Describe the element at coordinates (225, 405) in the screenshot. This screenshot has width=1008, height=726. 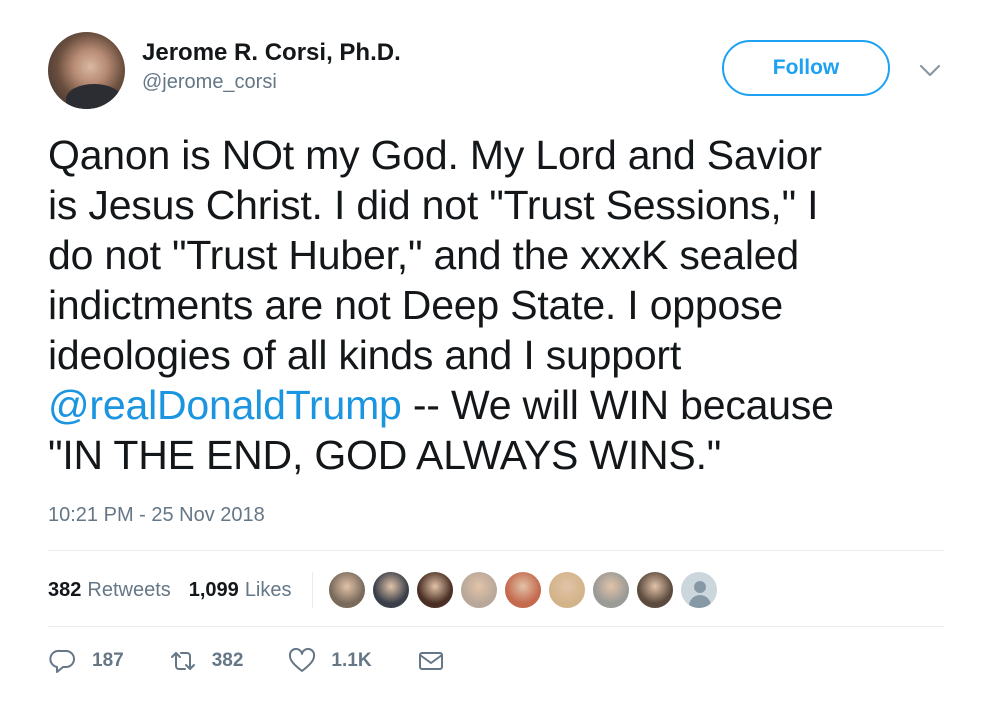
I see `mention-link: @realDonaldTrump` at that location.